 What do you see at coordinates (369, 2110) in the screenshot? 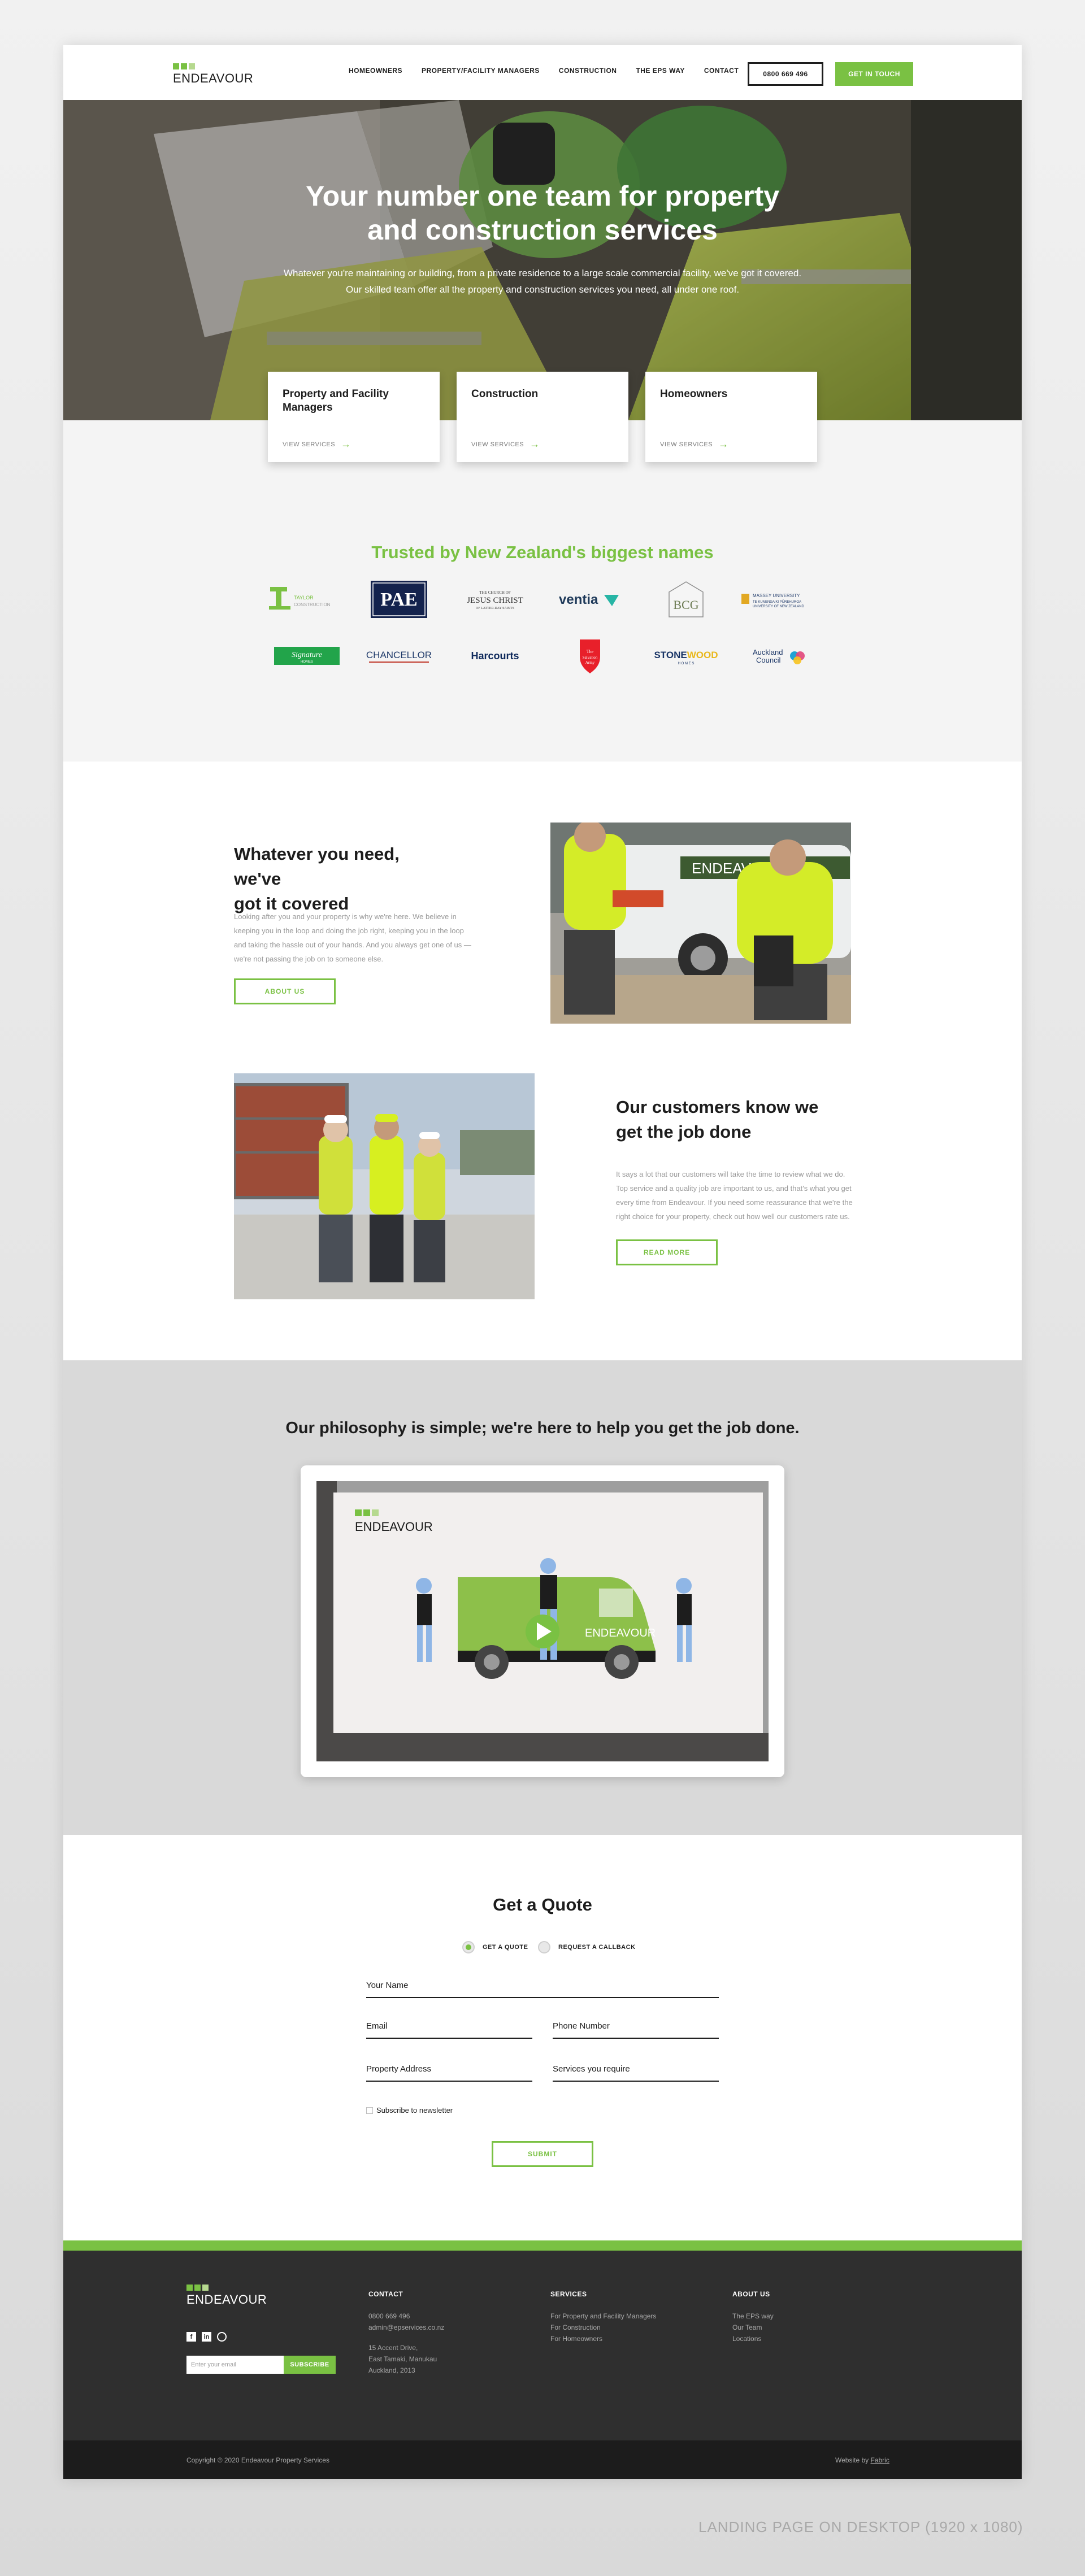
I see `newsletter-checkbox` at bounding box center [369, 2110].